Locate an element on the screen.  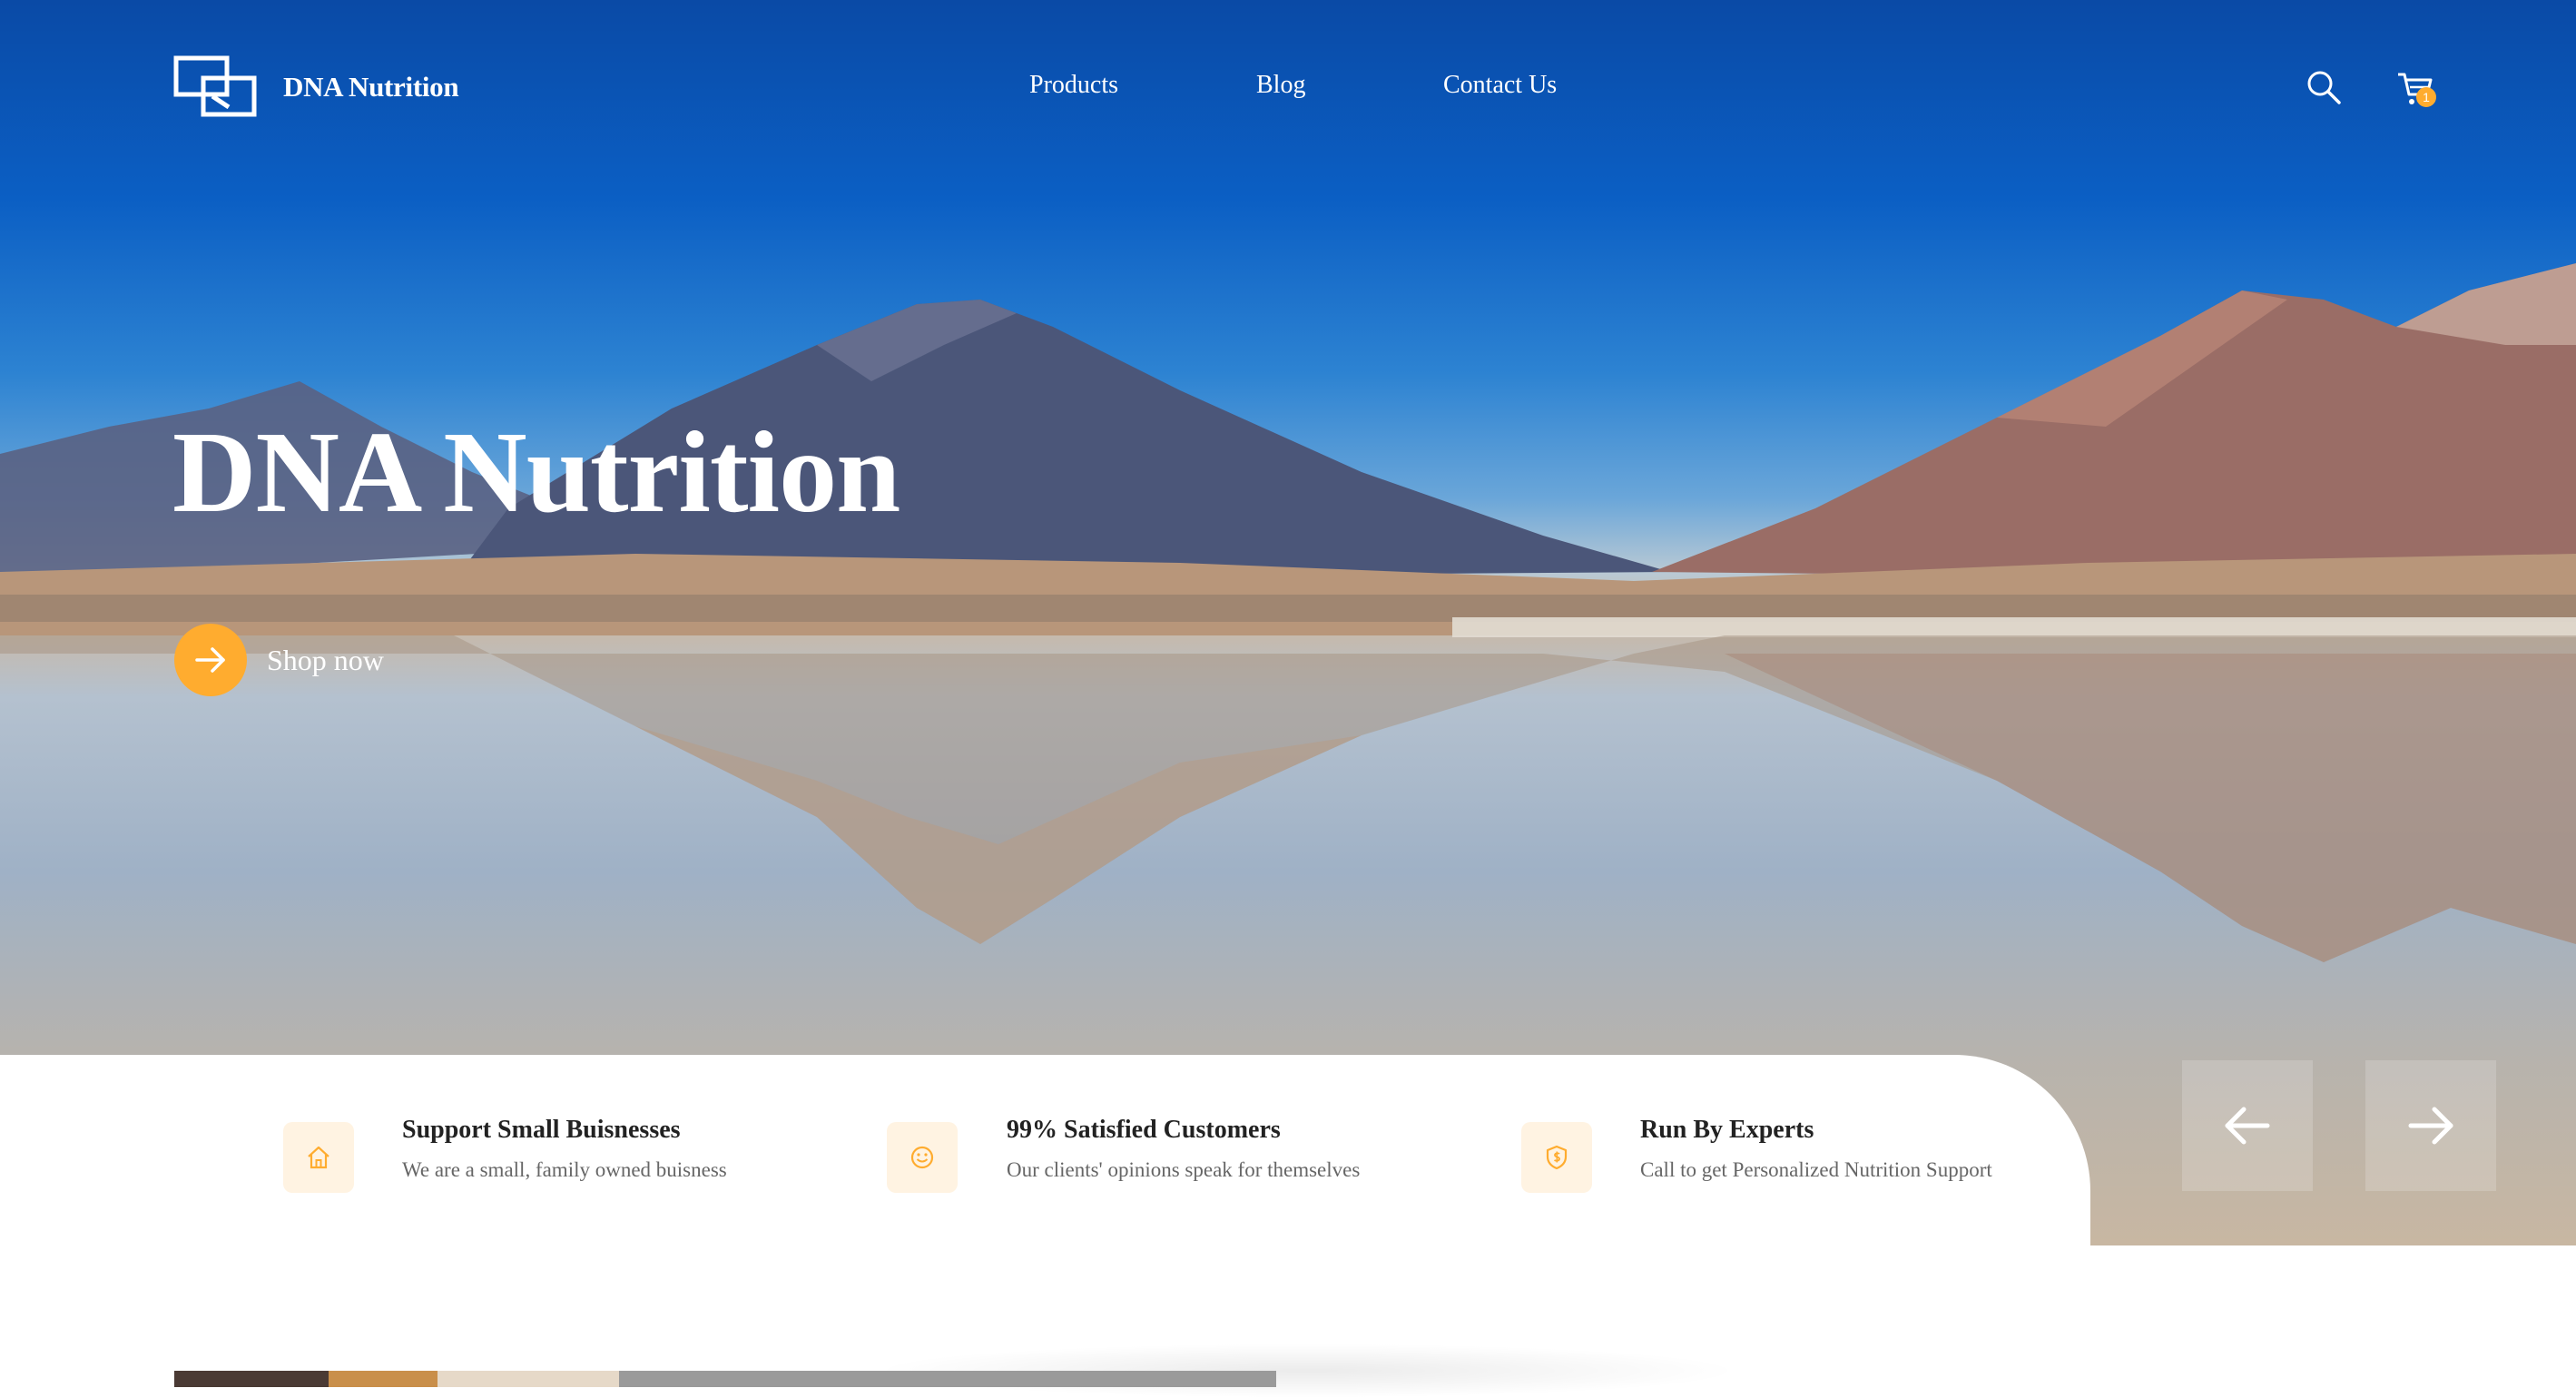
feature-title: Run By Experts is located at coordinates (1727, 1130).